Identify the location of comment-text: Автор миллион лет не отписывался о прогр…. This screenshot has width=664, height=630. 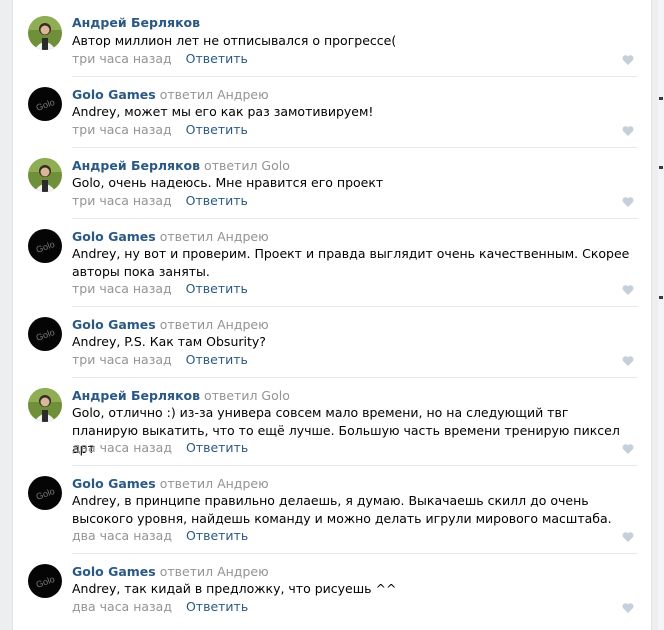
(234, 40).